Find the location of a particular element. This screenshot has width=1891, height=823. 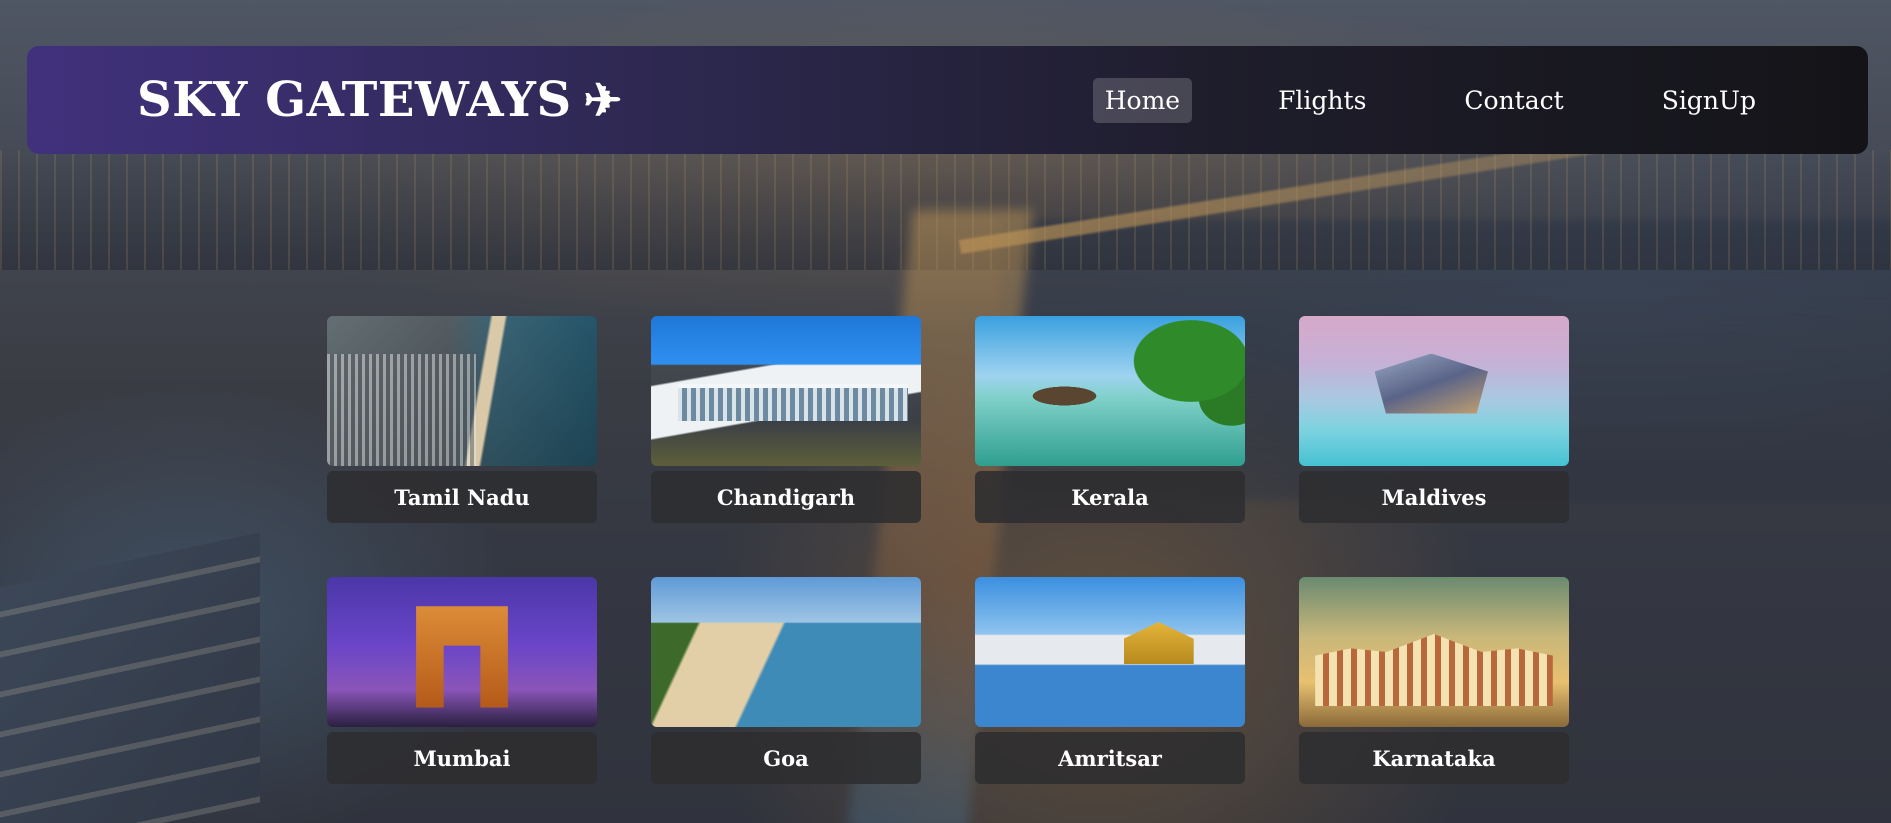

destination-label: Tamil Nadu is located at coordinates (462, 497).